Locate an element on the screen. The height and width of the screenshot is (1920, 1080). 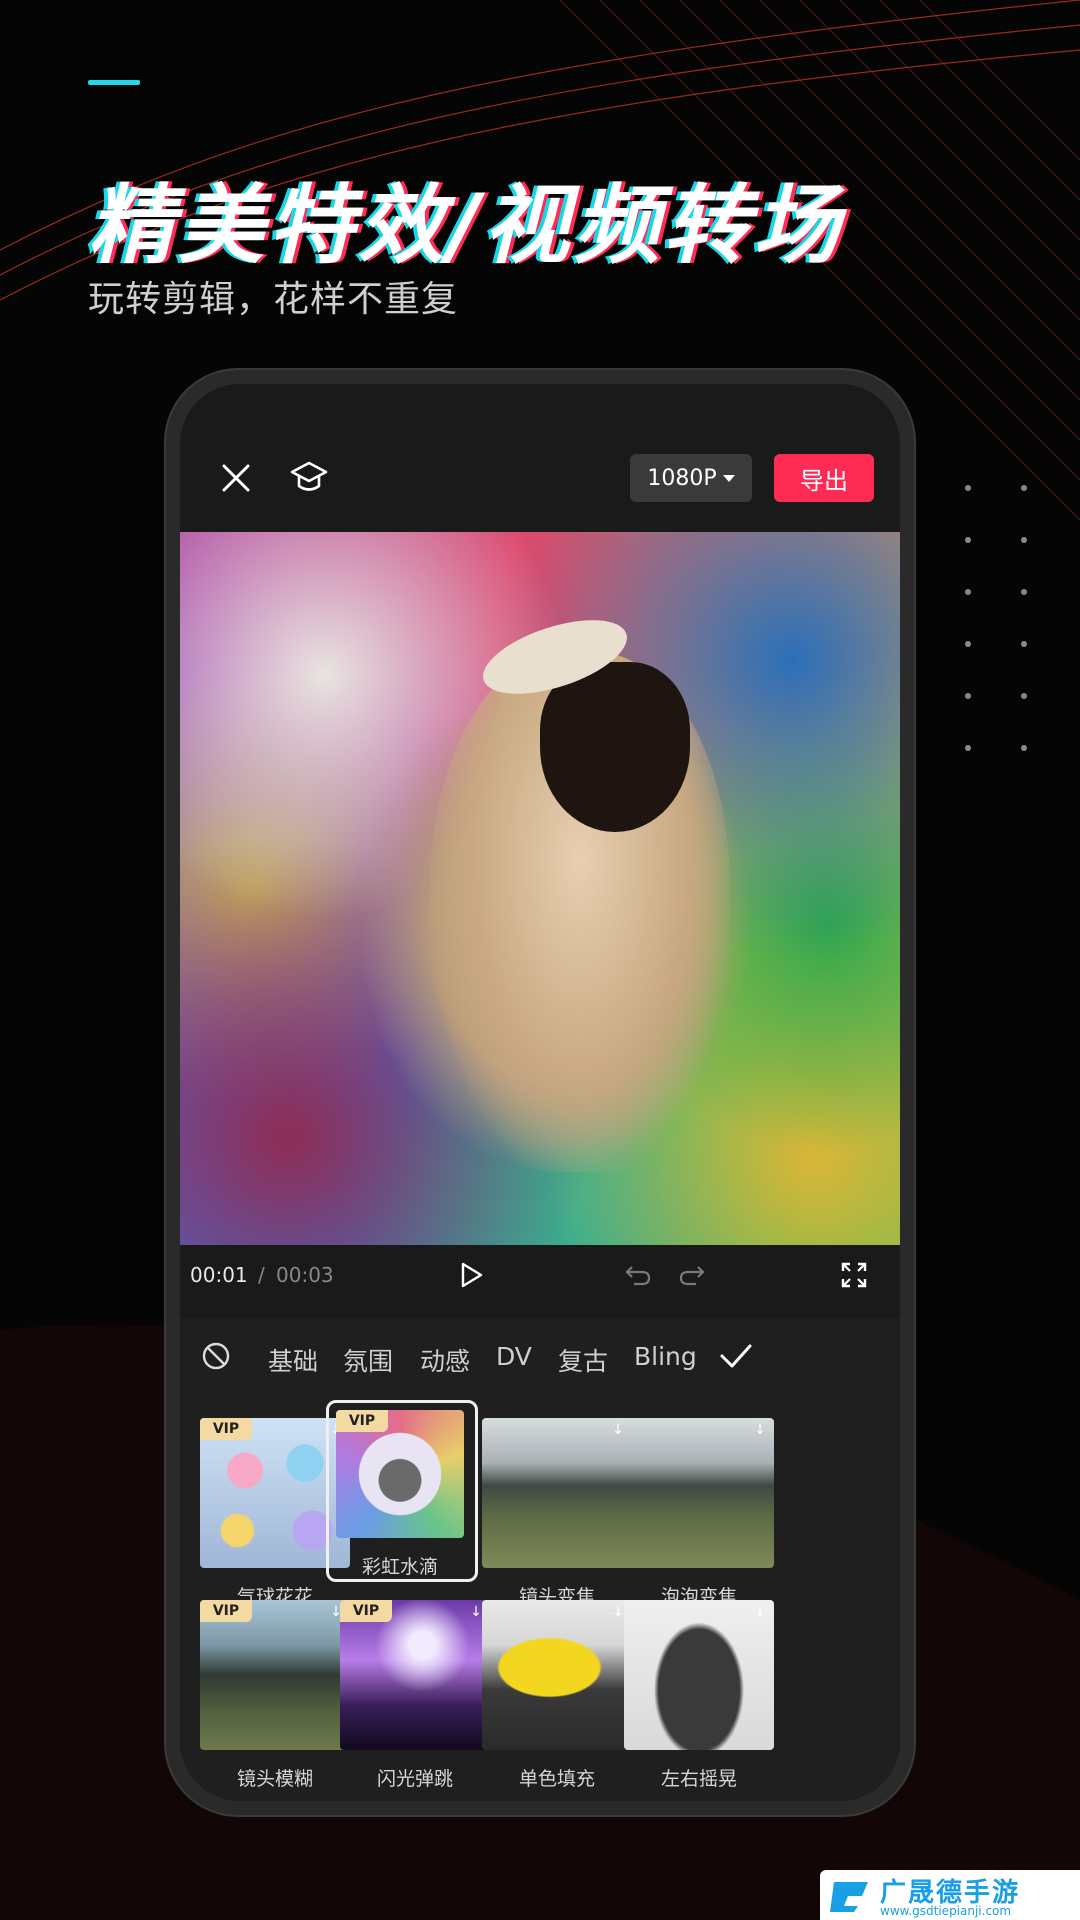
redo-button is located at coordinates (692, 1275).